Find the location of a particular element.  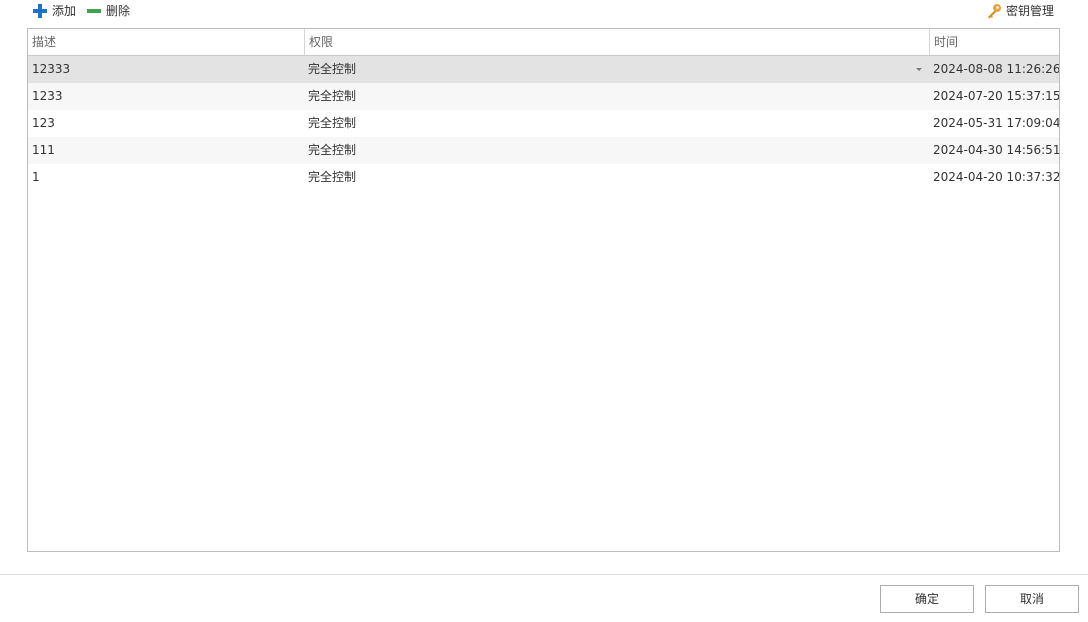

cancel-button: 取消 is located at coordinates (1032, 599).